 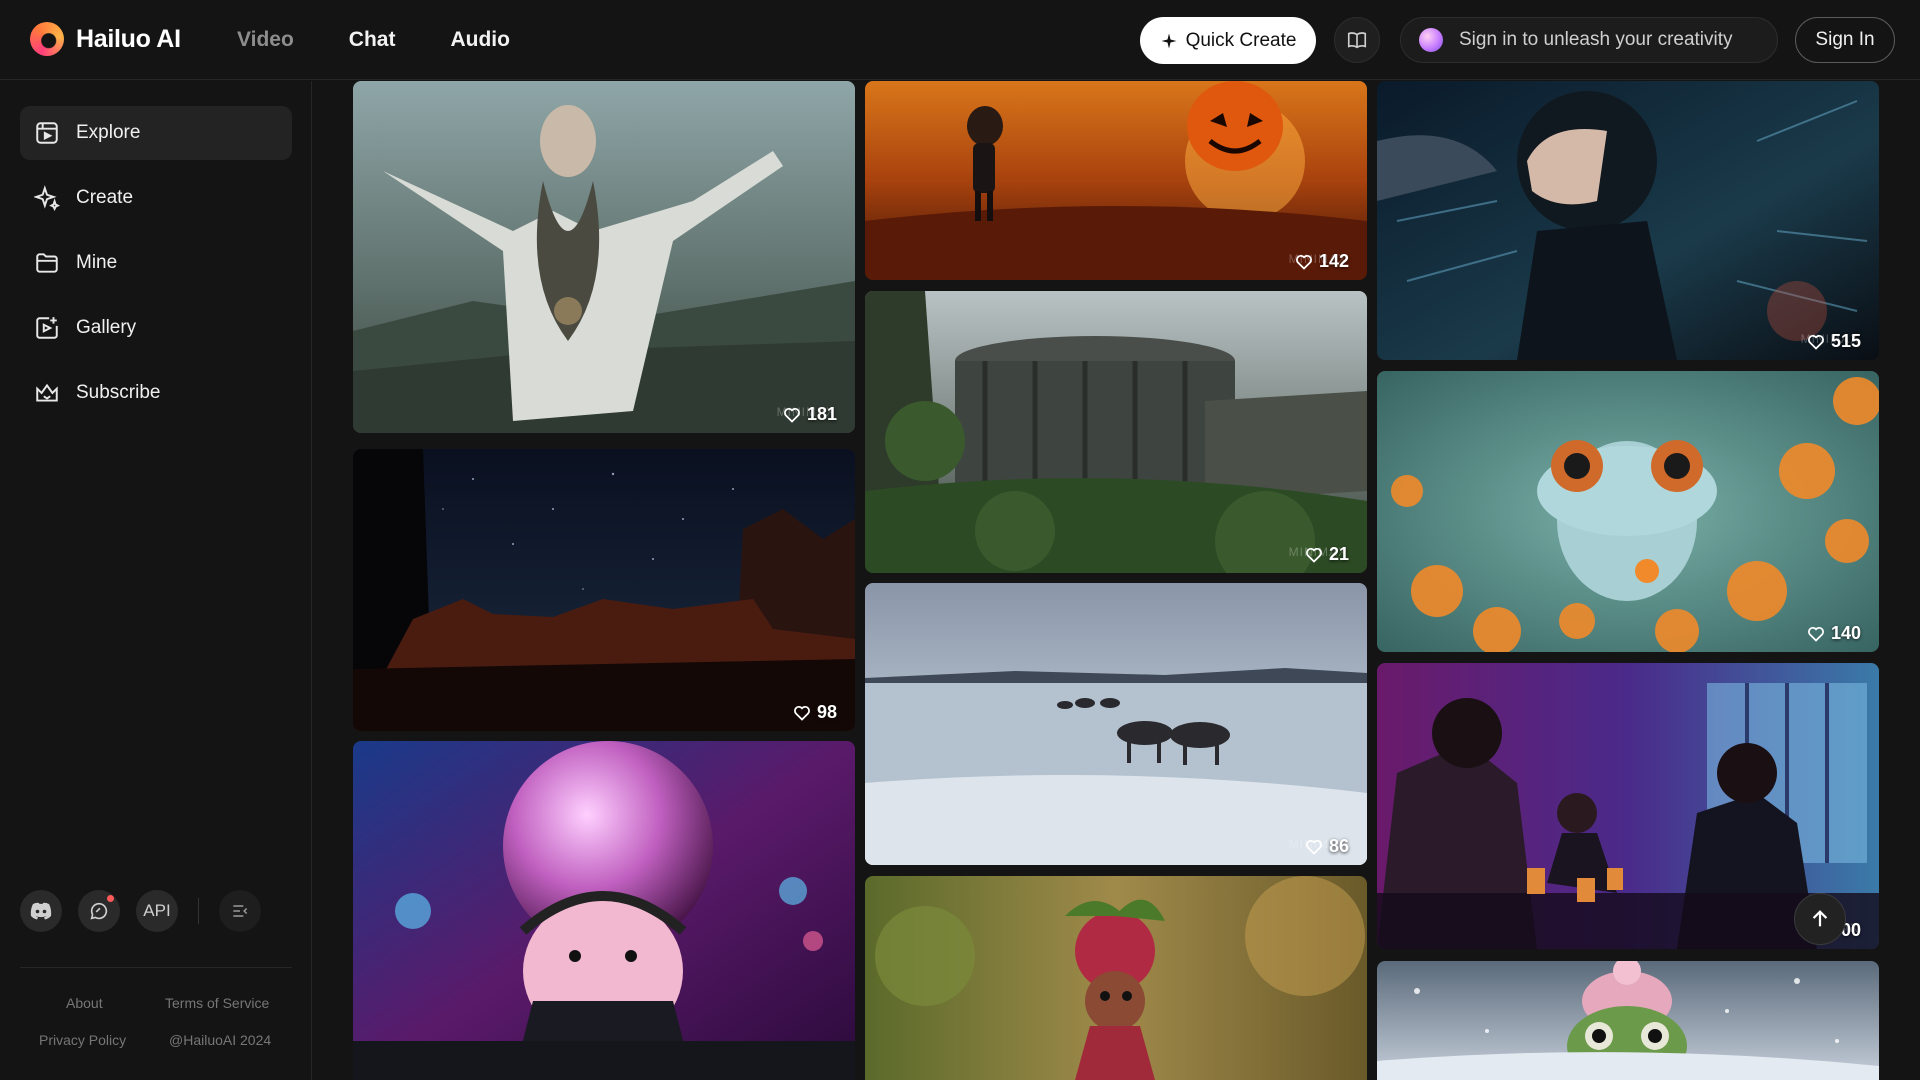 I want to click on guide-button, so click(x=1357, y=40).